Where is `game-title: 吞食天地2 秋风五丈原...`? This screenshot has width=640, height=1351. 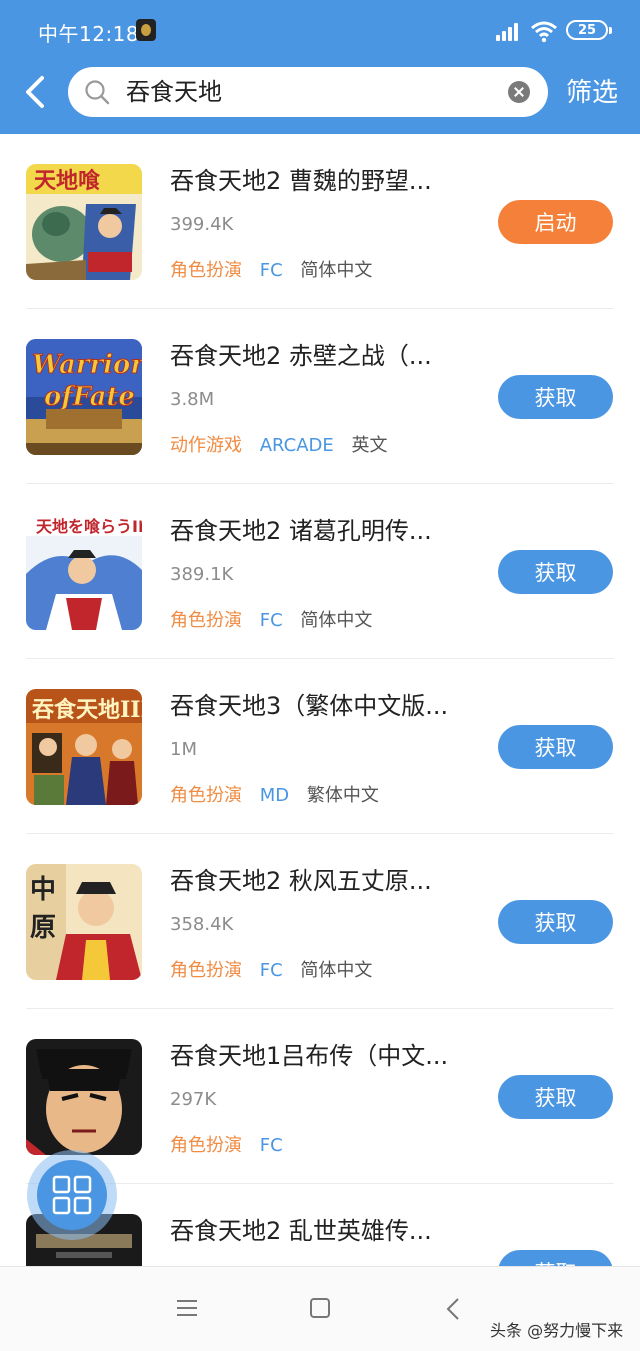 game-title: 吞食天地2 秋风五丈原... is located at coordinates (320, 881).